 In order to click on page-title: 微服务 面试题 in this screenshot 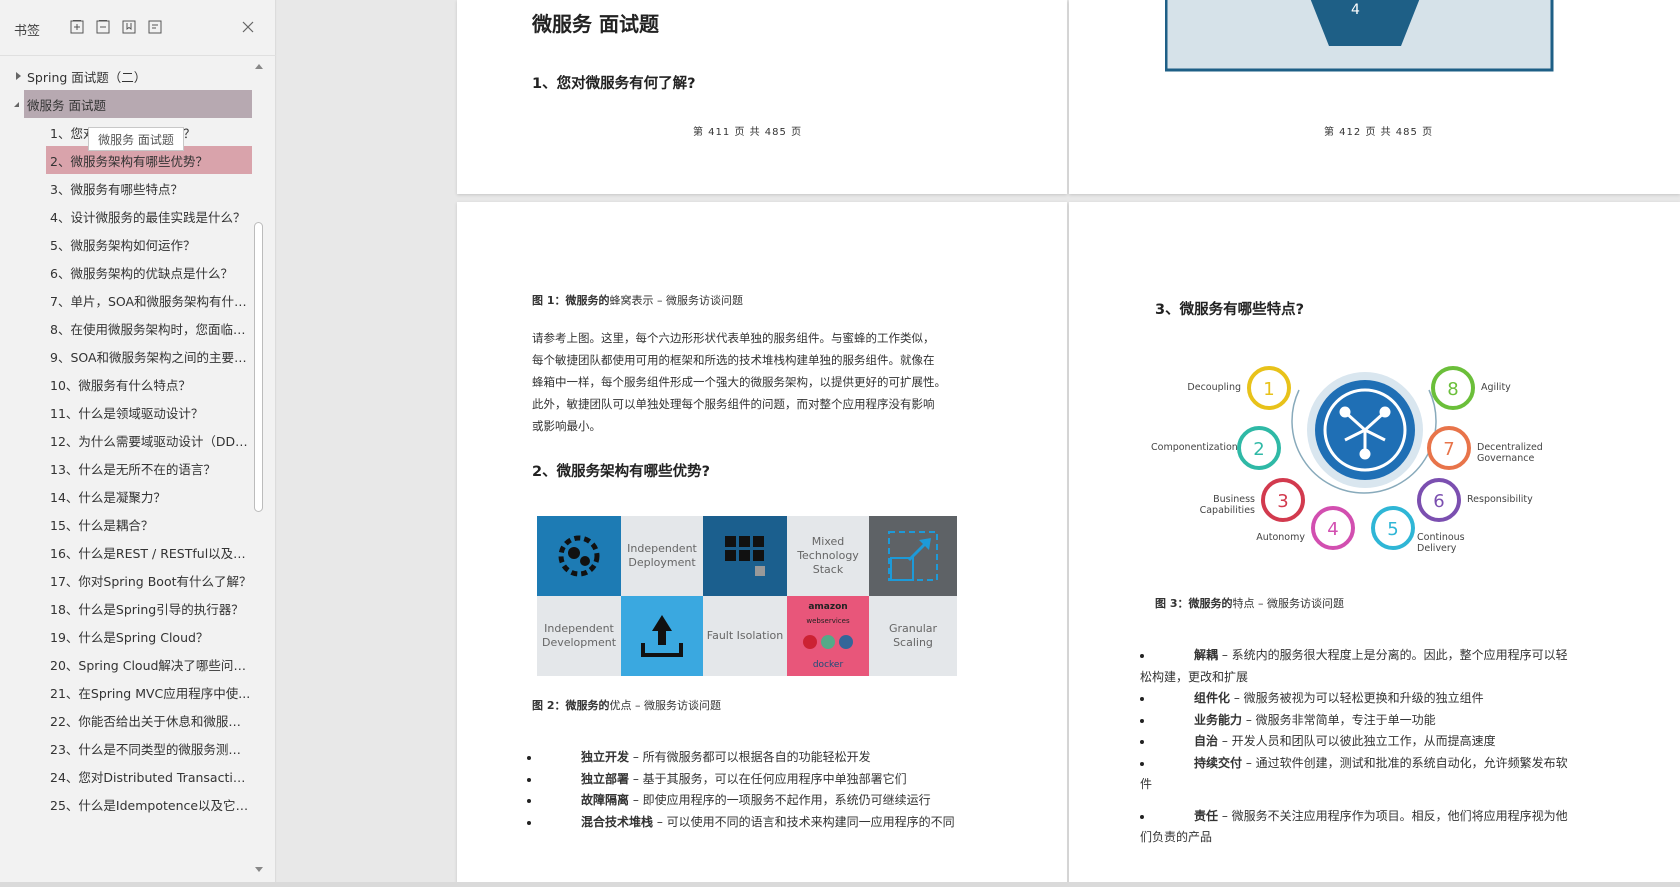, I will do `click(595, 24)`.